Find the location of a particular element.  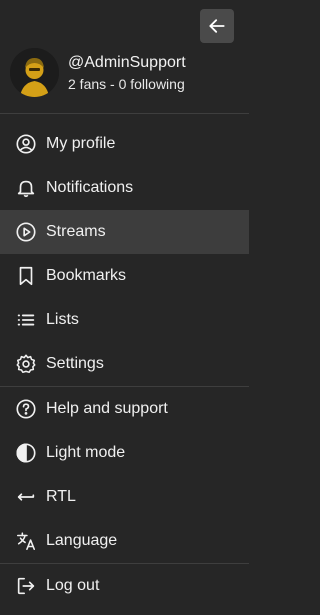

menu-item-log-out: Log out is located at coordinates (124, 586).